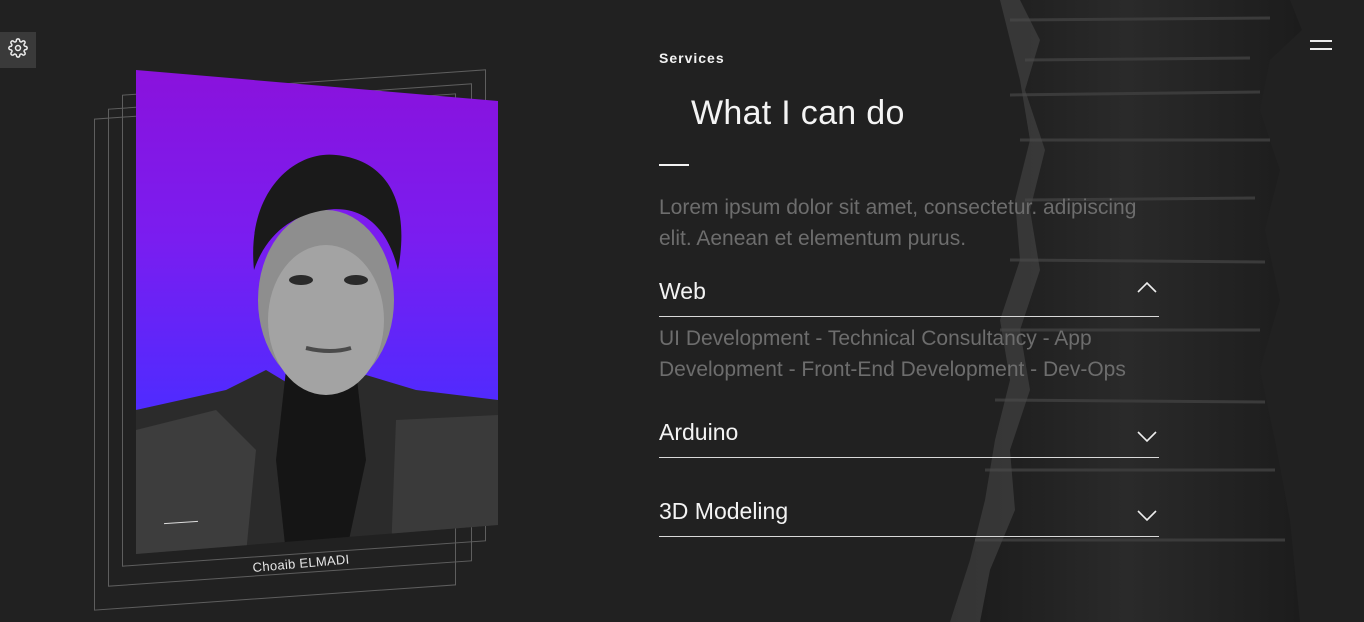 This screenshot has width=1364, height=622. Describe the element at coordinates (1321, 46) in the screenshot. I see `menu-button` at that location.